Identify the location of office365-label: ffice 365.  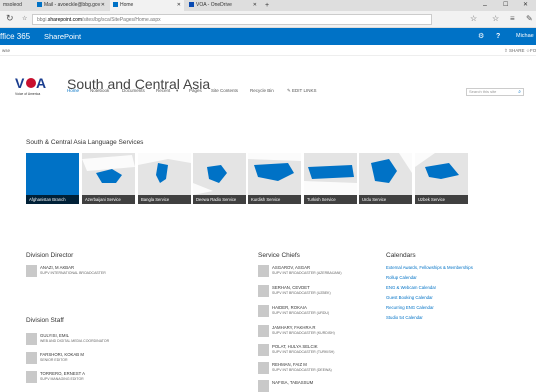
(15, 36).